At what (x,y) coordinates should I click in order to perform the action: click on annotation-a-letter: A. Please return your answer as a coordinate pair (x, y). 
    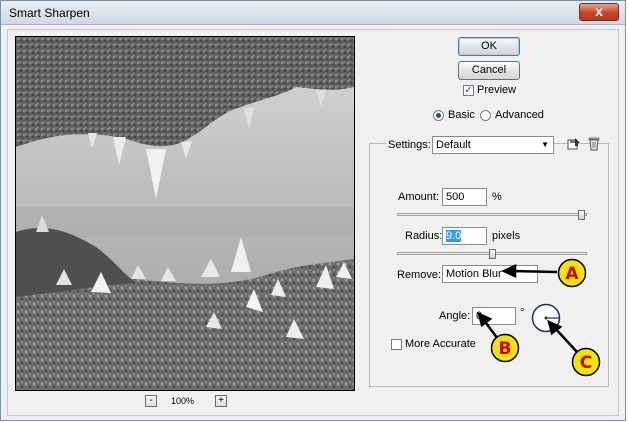
    Looking at the image, I should click on (572, 274).